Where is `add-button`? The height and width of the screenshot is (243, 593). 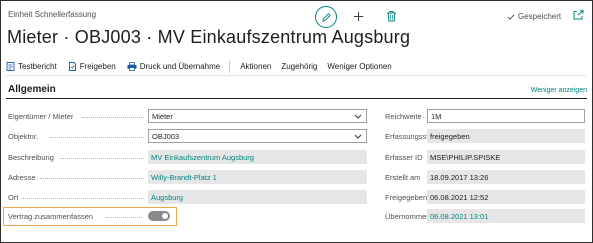
add-button is located at coordinates (358, 16).